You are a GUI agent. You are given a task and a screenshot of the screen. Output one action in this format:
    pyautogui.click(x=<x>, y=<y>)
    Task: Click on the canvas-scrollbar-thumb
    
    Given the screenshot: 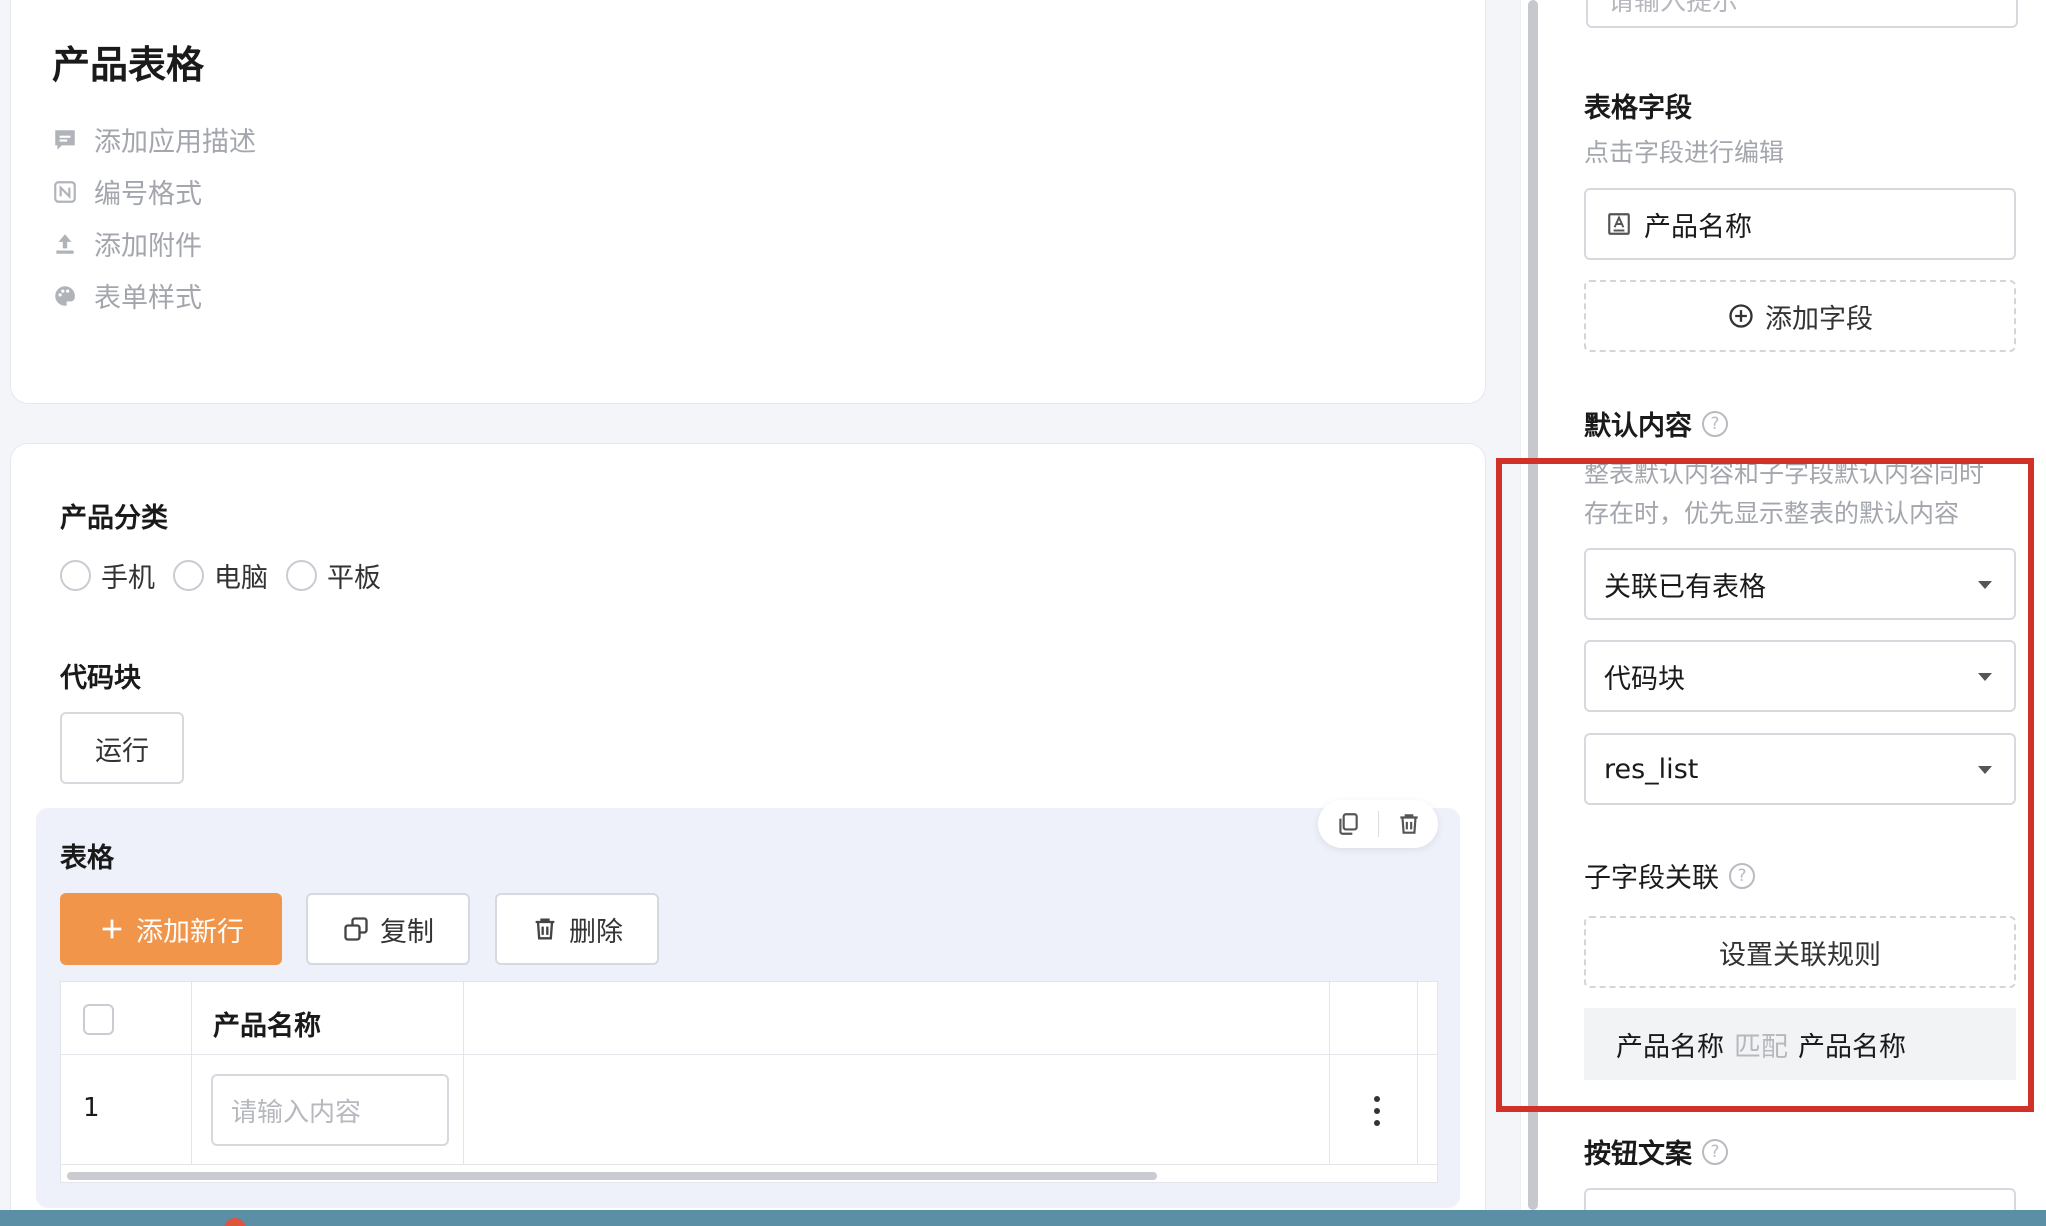 What is the action you would take?
    pyautogui.click(x=1533, y=605)
    